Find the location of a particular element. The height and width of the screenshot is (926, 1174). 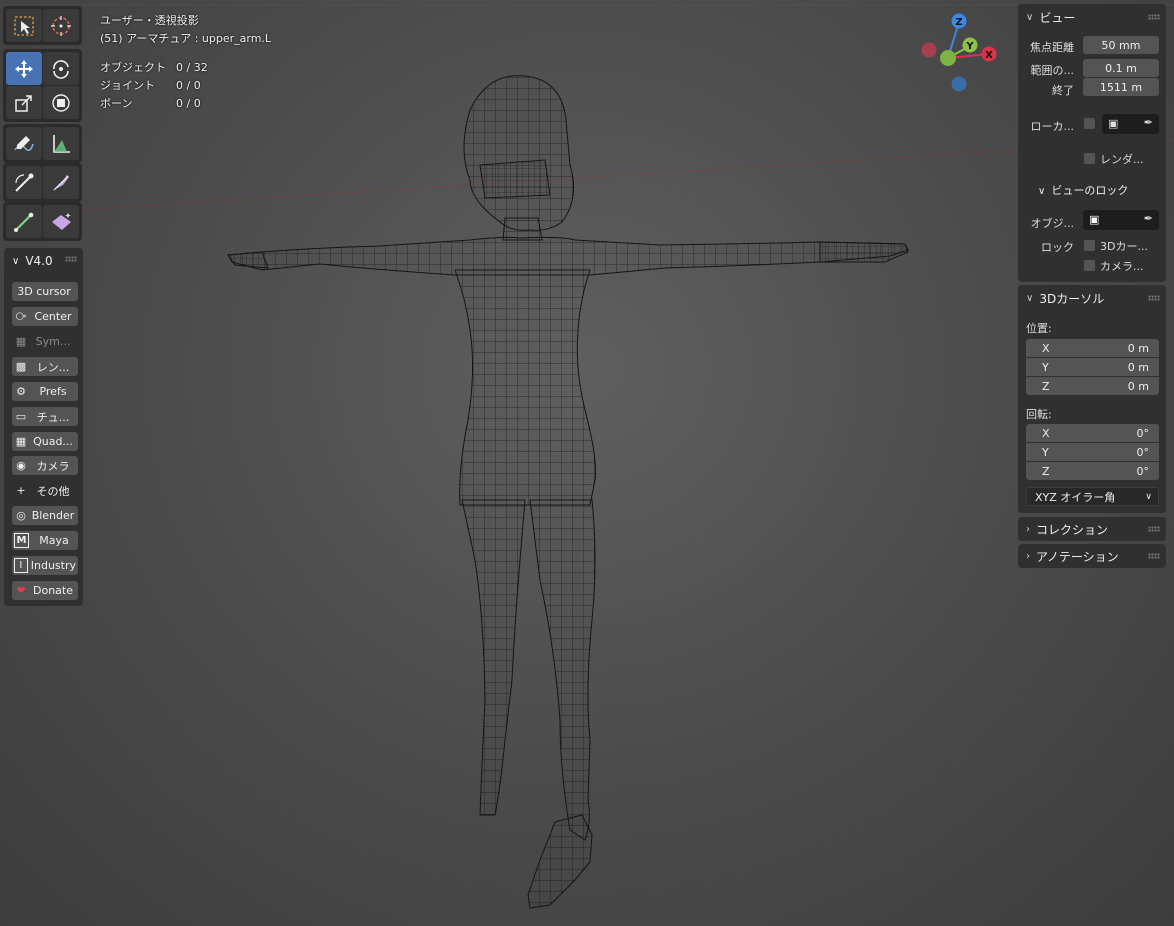

prefs-button: ⚙ Prefs is located at coordinates (45, 391).